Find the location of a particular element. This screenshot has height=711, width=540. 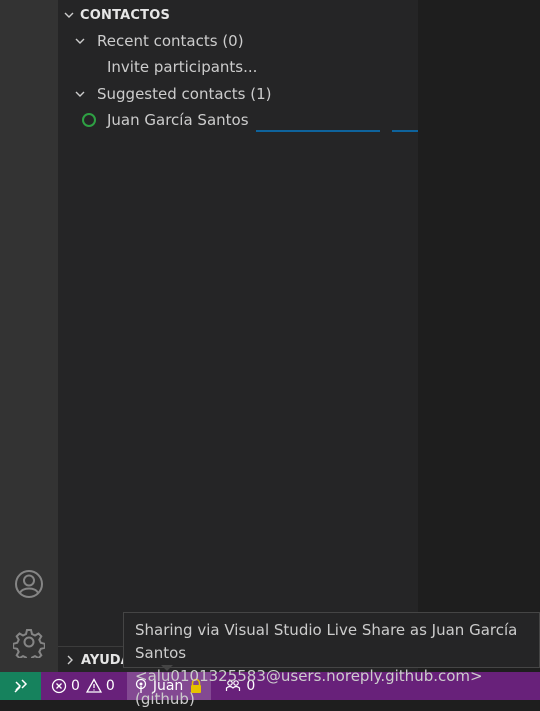

gear-icon is located at coordinates (29, 644).